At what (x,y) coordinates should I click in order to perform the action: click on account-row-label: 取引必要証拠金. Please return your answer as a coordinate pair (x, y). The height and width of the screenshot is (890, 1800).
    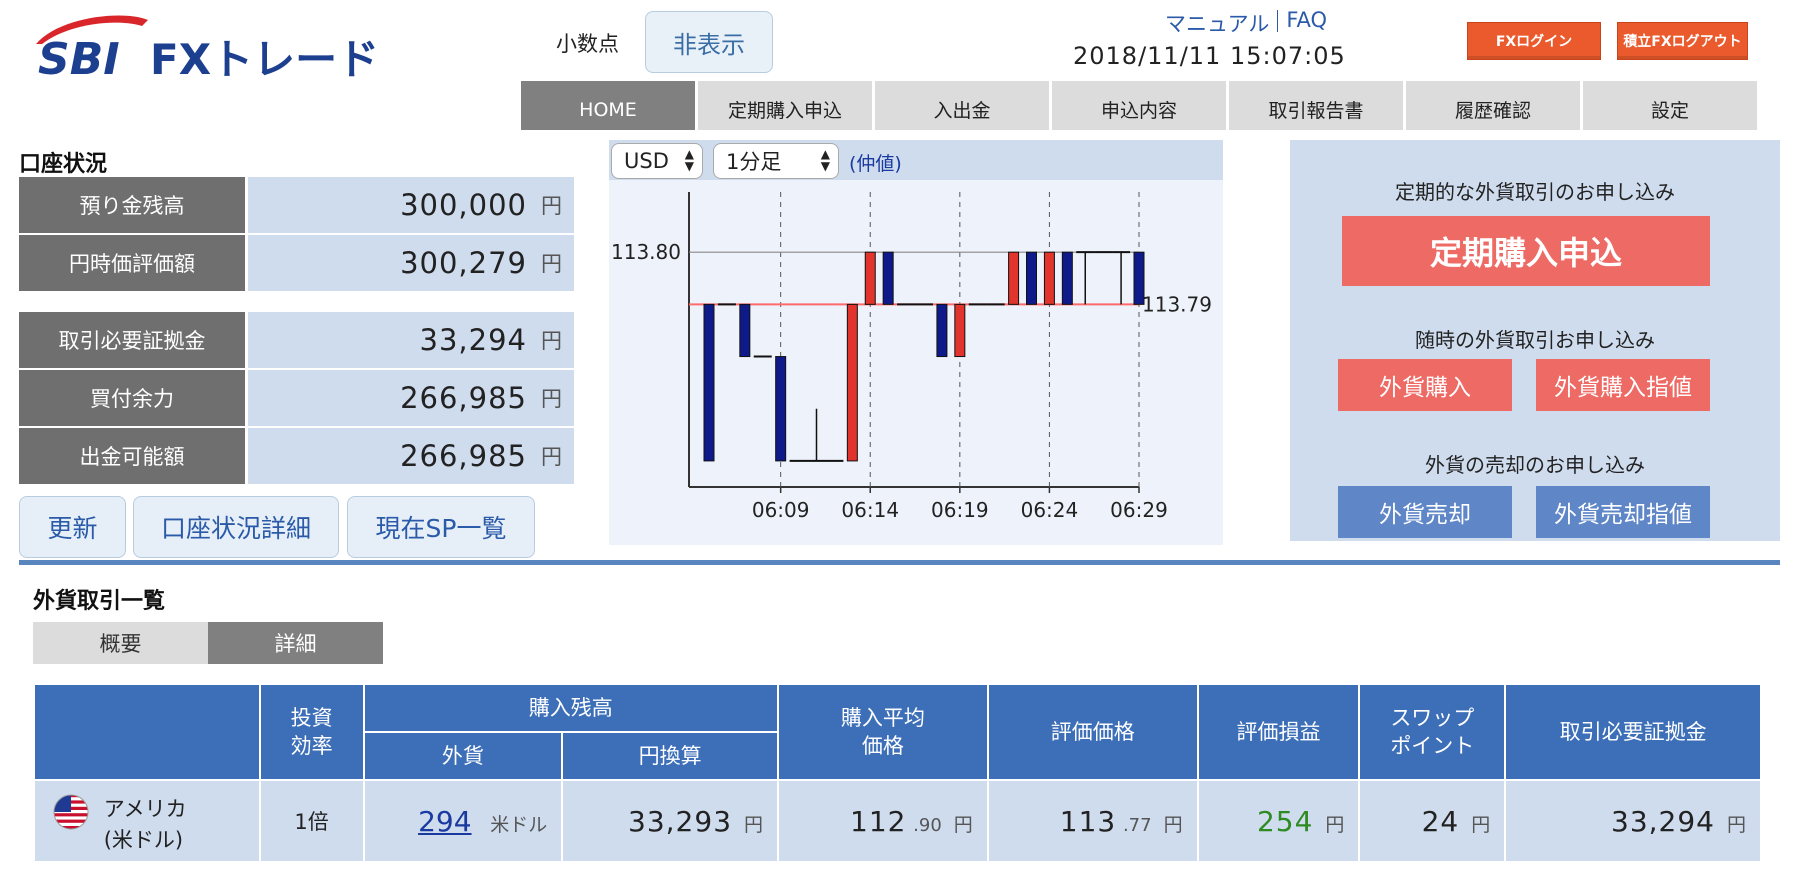
    Looking at the image, I should click on (132, 340).